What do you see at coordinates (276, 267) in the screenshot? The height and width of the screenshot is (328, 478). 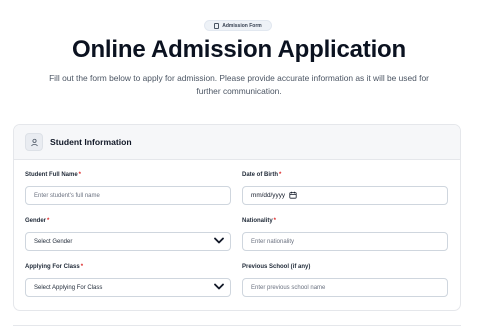 I see `previous-school-label: Previous School (if any)` at bounding box center [276, 267].